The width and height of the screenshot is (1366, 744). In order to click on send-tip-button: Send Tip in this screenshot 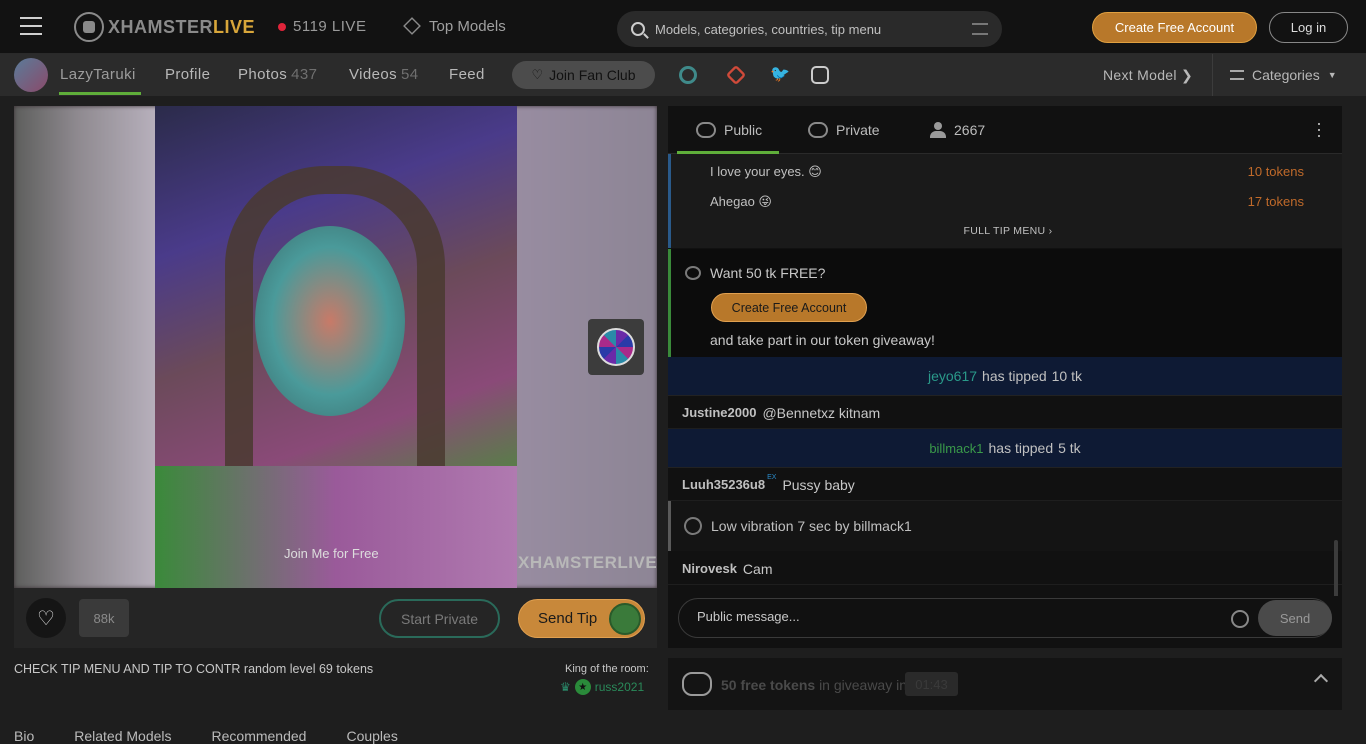, I will do `click(581, 618)`.